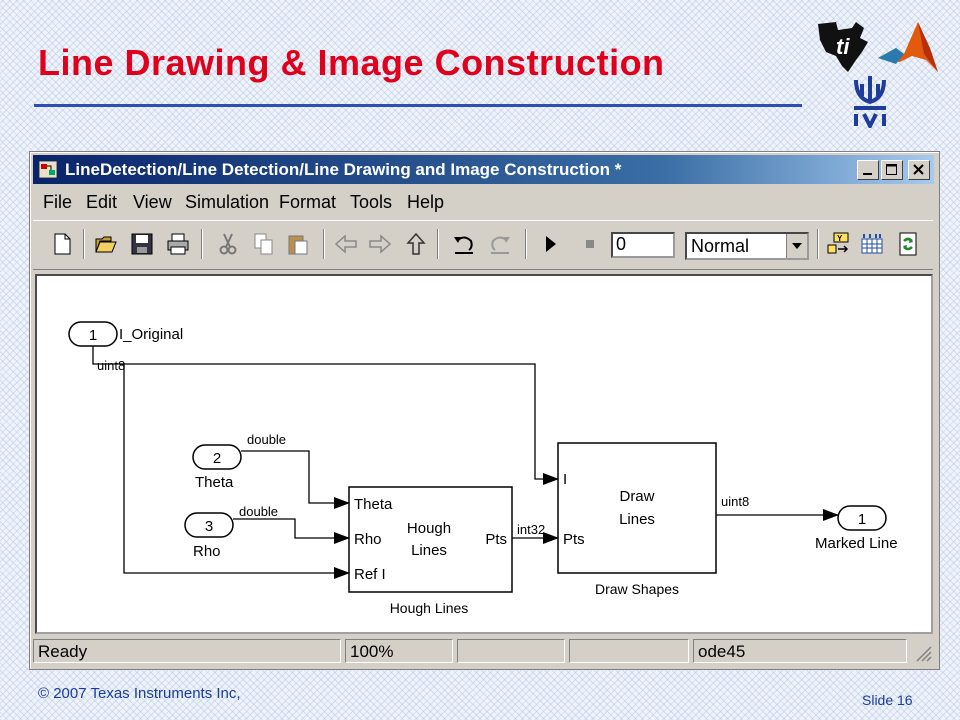  What do you see at coordinates (531, 529) in the screenshot?
I see `signal-label-int32: int32` at bounding box center [531, 529].